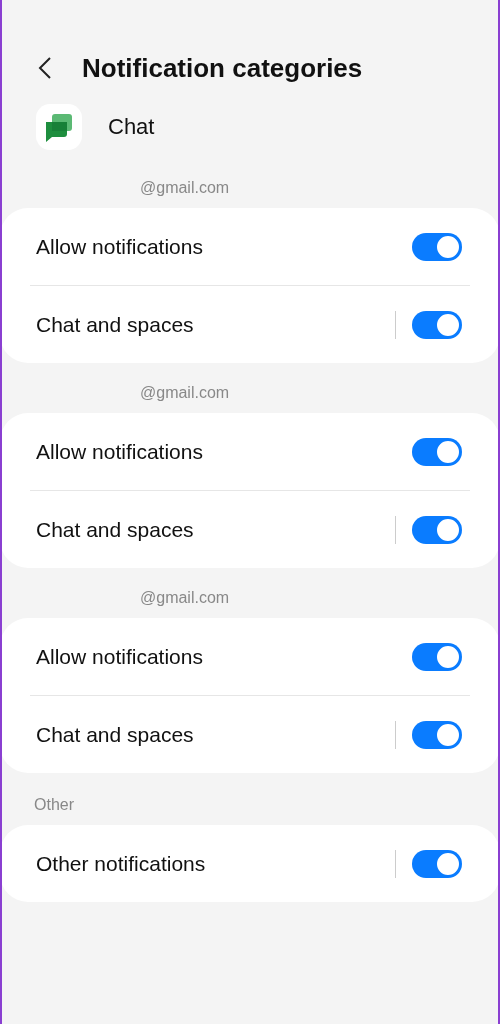  What do you see at coordinates (59, 127) in the screenshot?
I see `chat-app-icon` at bounding box center [59, 127].